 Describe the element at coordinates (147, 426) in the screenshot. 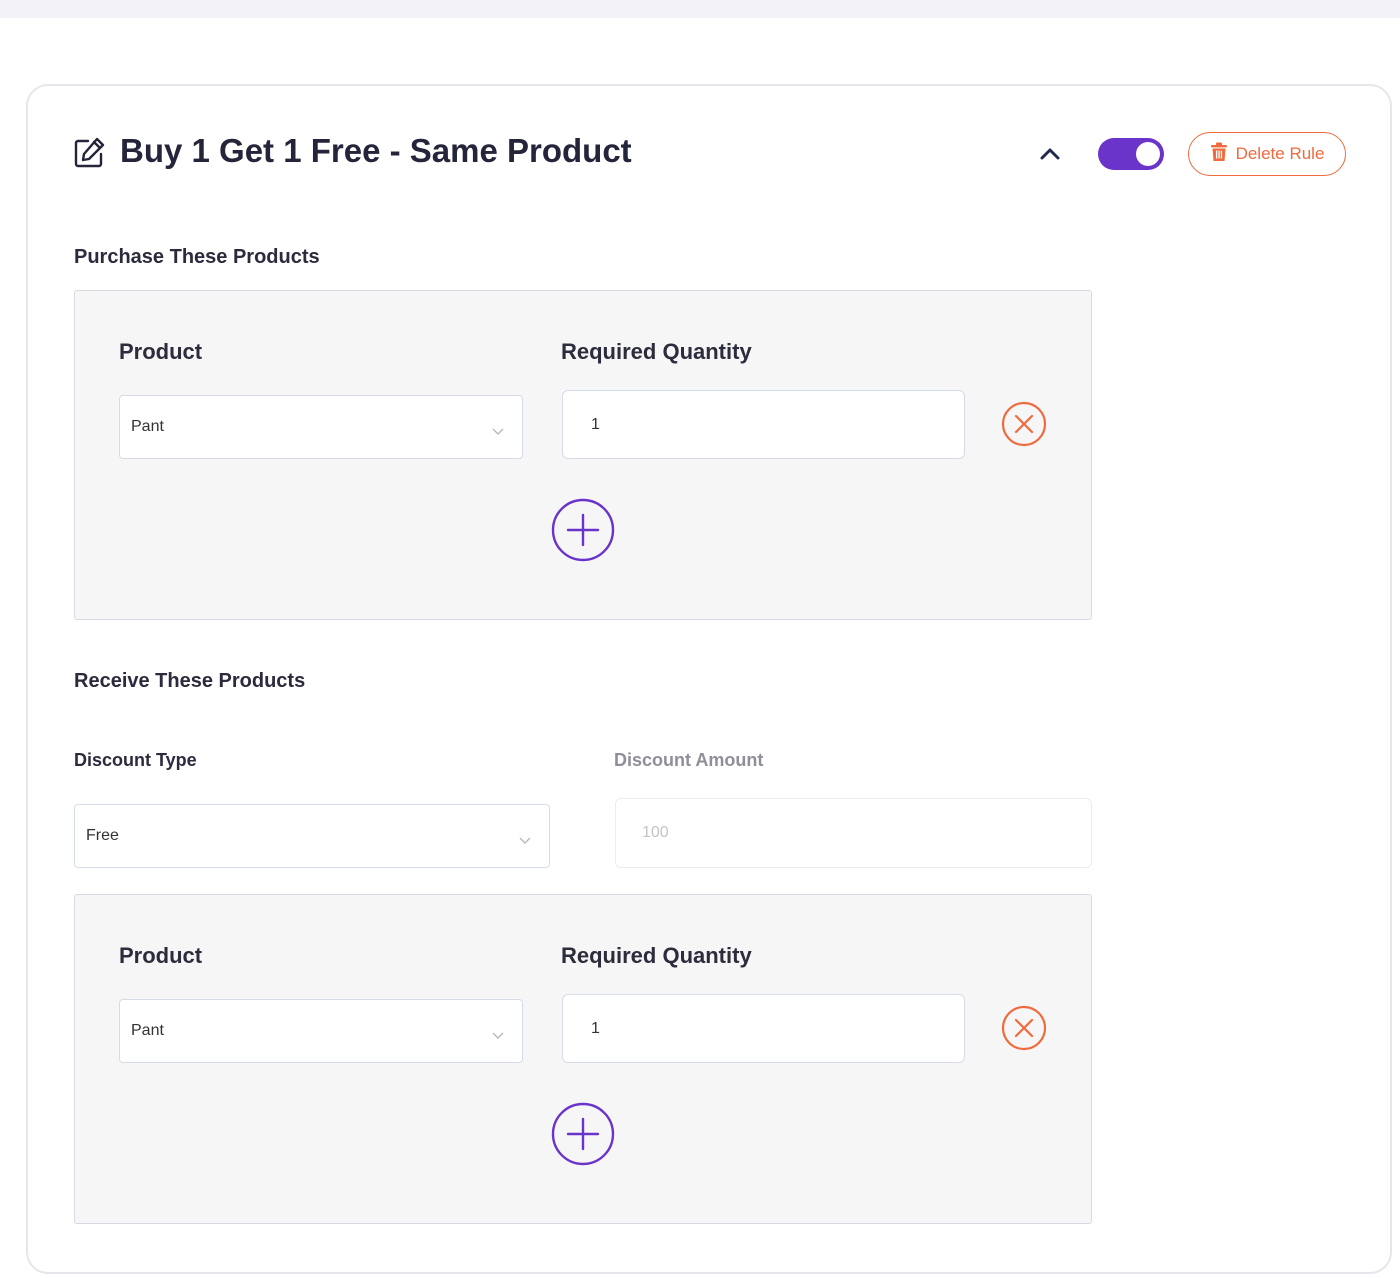

I see `purchase-product-value: Pant` at that location.